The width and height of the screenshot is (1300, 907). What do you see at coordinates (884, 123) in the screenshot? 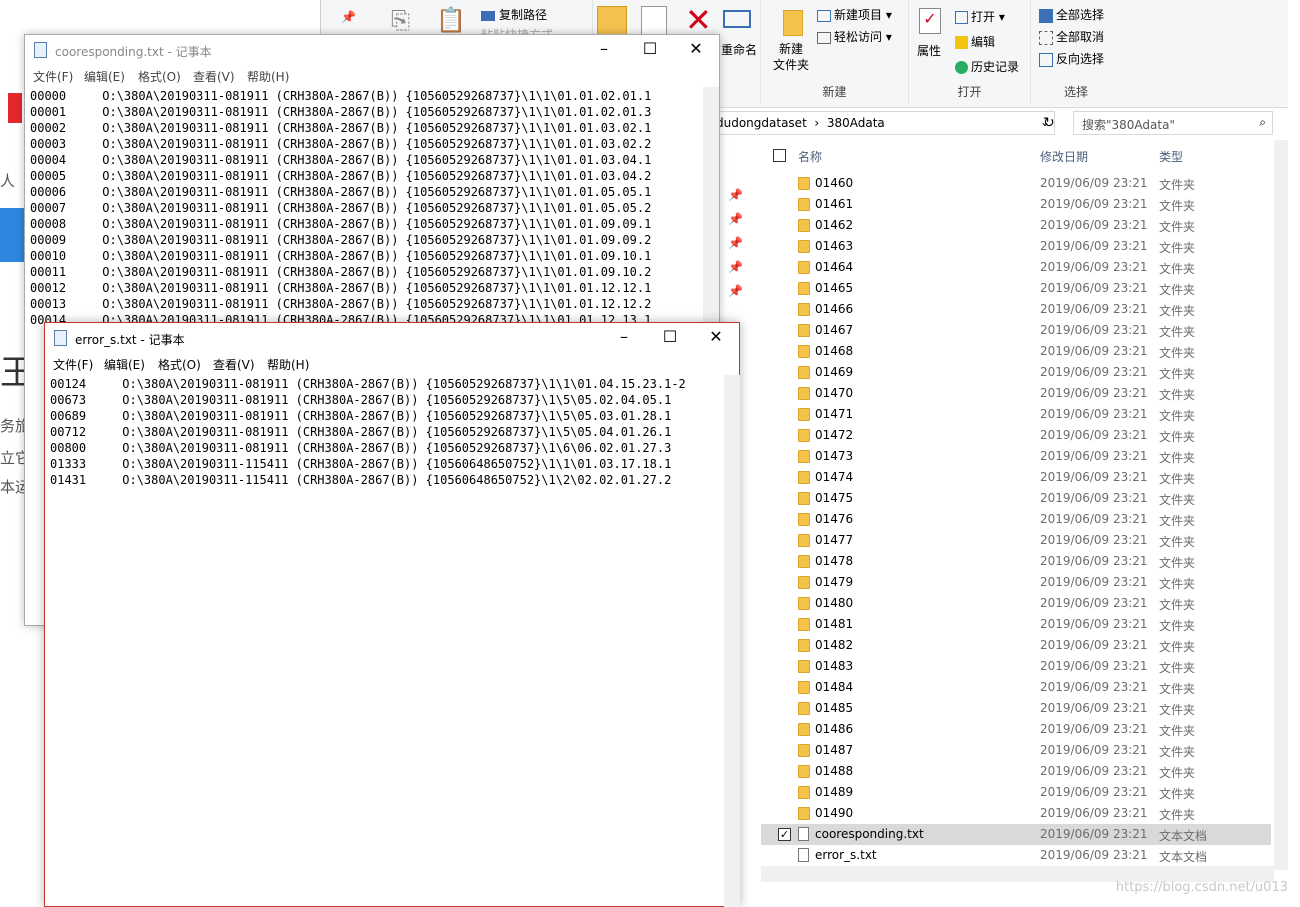
I see `address-bar: dudongdataset › 380Adata ⌄` at bounding box center [884, 123].